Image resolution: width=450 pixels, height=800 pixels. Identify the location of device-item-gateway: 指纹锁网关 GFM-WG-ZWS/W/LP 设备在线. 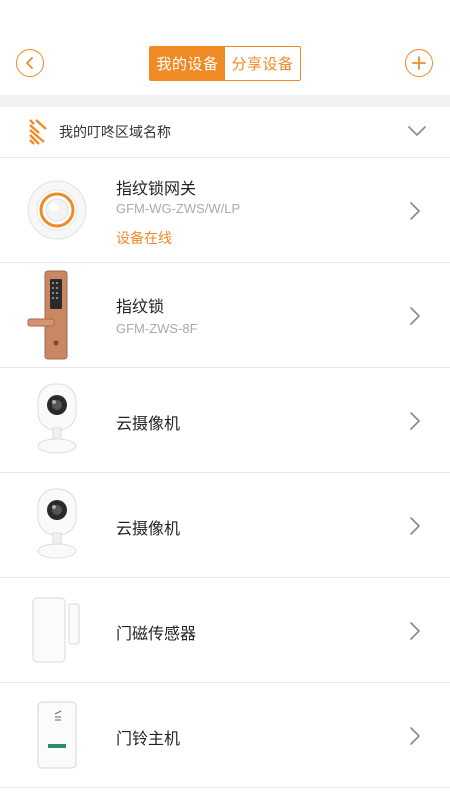
(225, 210).